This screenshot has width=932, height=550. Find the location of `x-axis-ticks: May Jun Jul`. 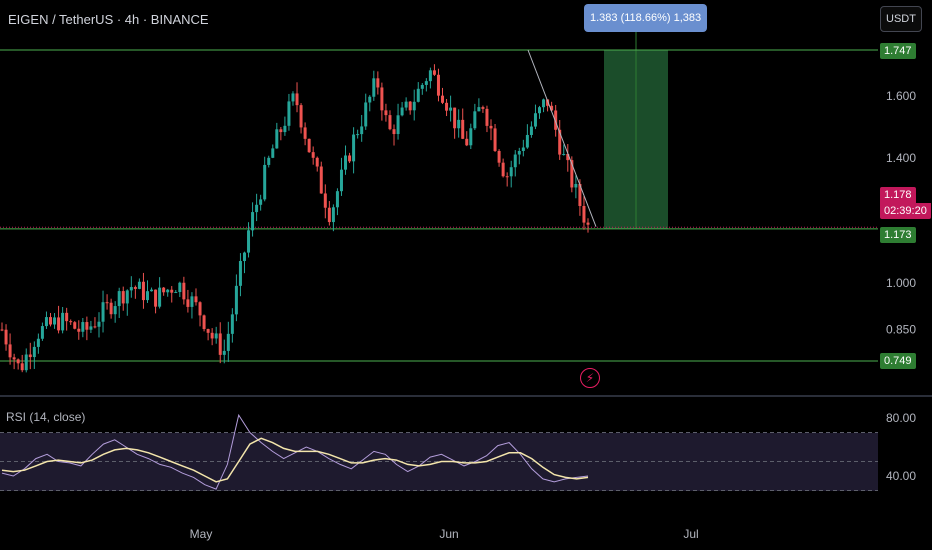

x-axis-ticks: May Jun Jul is located at coordinates (444, 534).